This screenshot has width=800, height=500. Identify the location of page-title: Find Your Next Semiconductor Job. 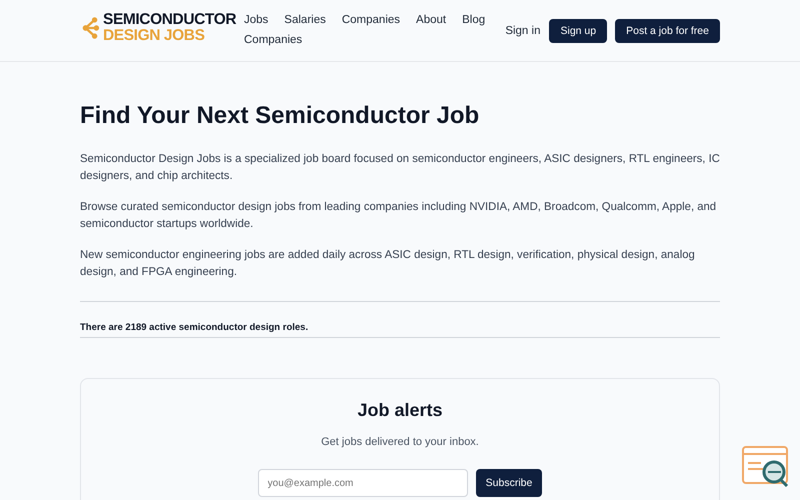
(280, 116).